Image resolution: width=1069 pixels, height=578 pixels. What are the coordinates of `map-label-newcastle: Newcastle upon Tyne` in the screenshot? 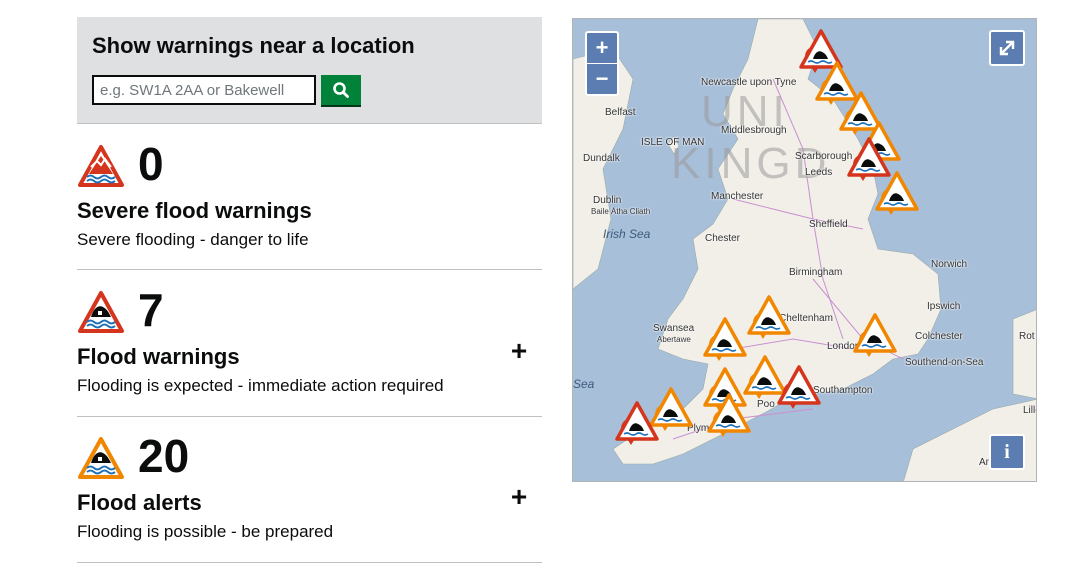 It's located at (749, 82).